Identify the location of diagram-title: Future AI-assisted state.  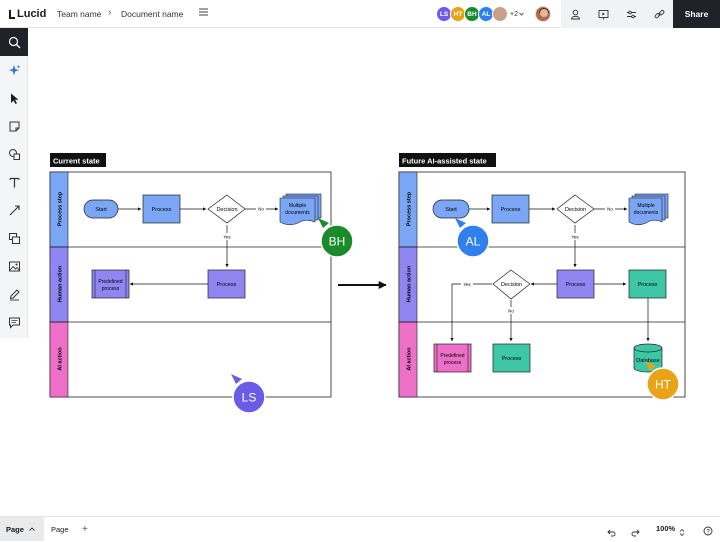
(444, 161).